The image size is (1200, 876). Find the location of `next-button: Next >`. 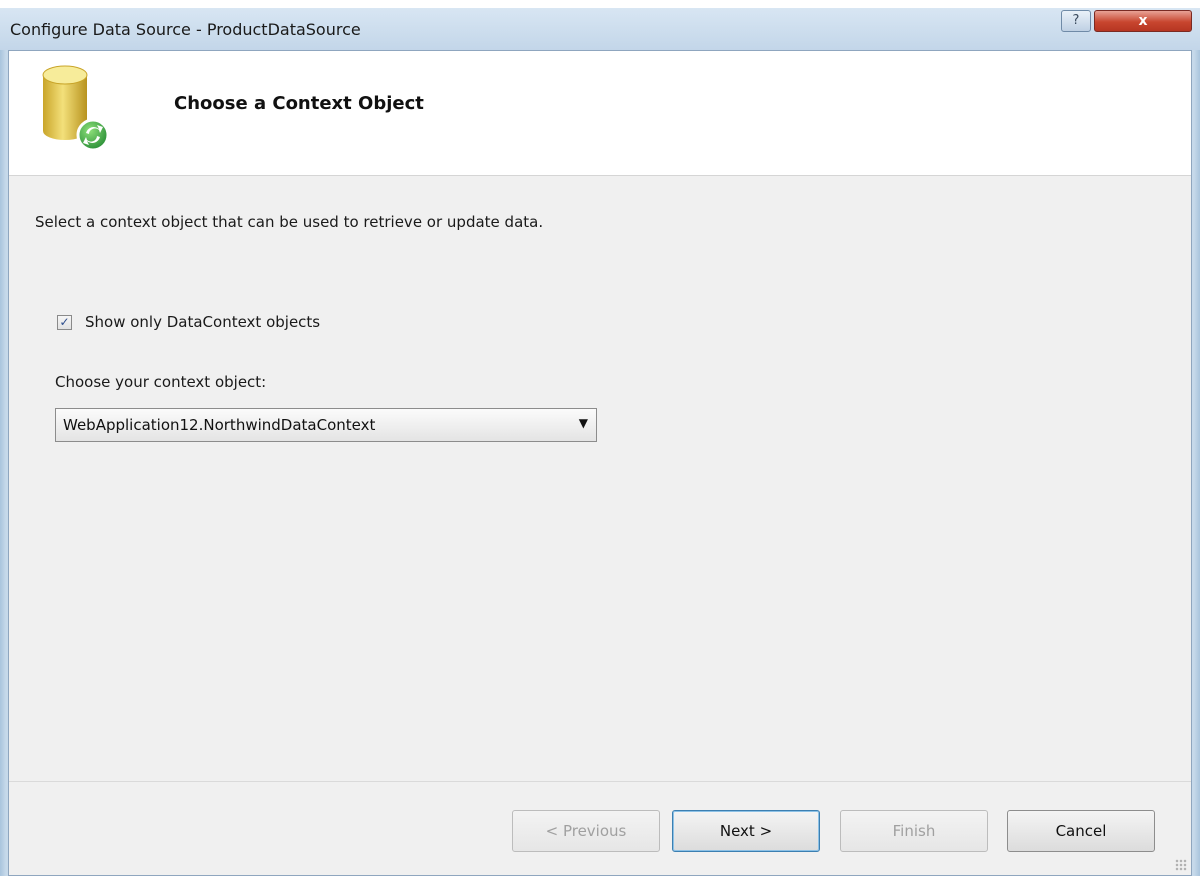

next-button: Next > is located at coordinates (746, 831).